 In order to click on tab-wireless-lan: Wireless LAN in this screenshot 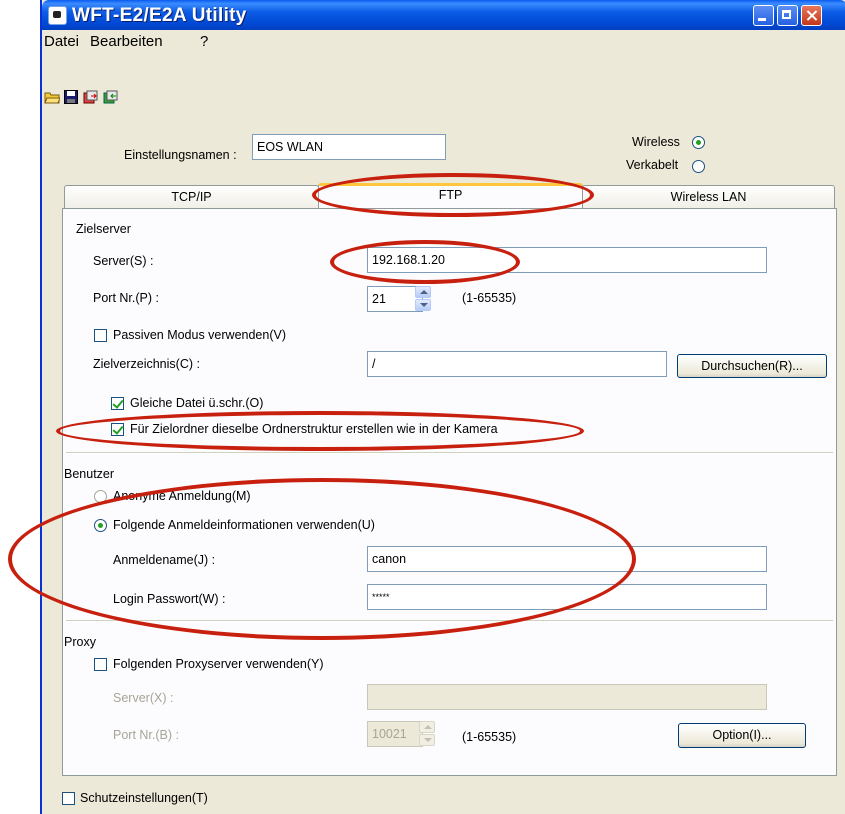, I will do `click(708, 197)`.